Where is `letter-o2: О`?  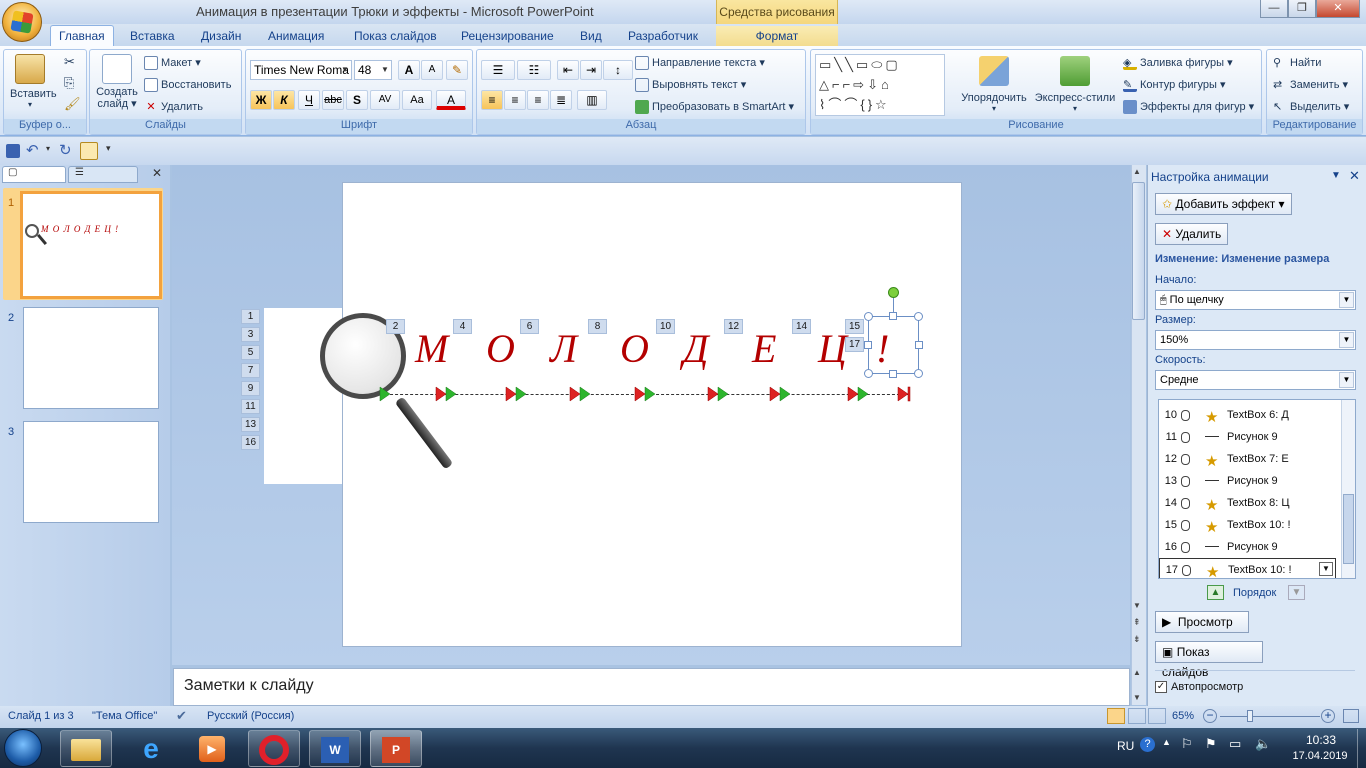
letter-o2: О is located at coordinates (634, 348).